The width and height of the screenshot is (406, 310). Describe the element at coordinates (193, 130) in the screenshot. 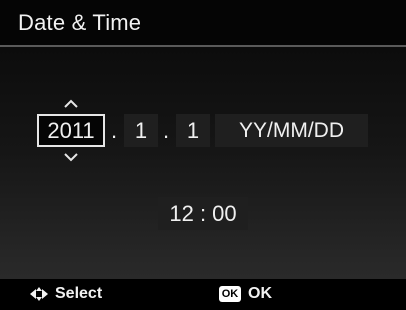

I see `day-field: 1` at that location.